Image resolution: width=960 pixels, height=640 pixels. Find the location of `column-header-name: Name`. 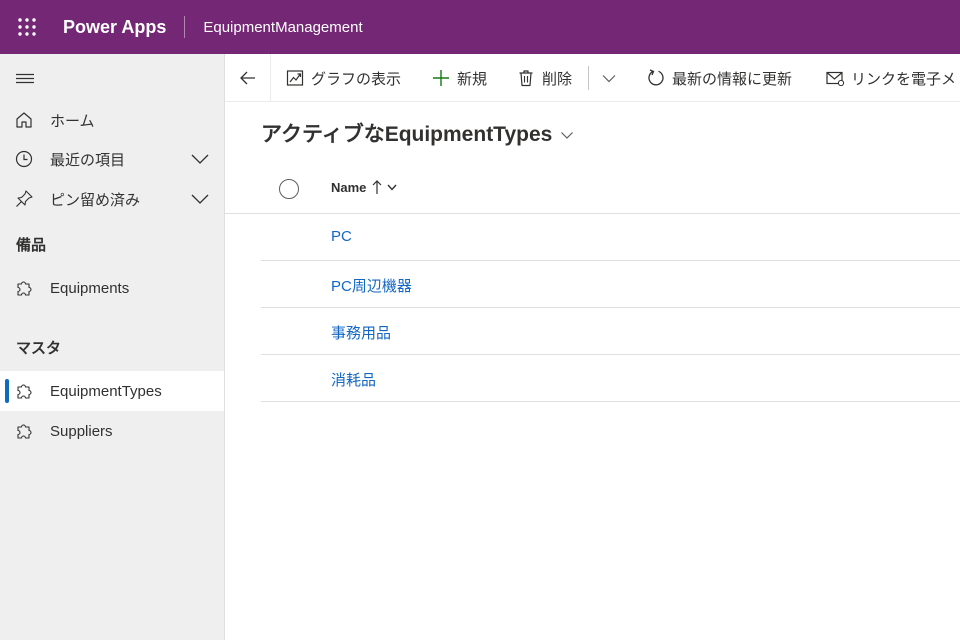

column-header-name: Name is located at coordinates (365, 187).